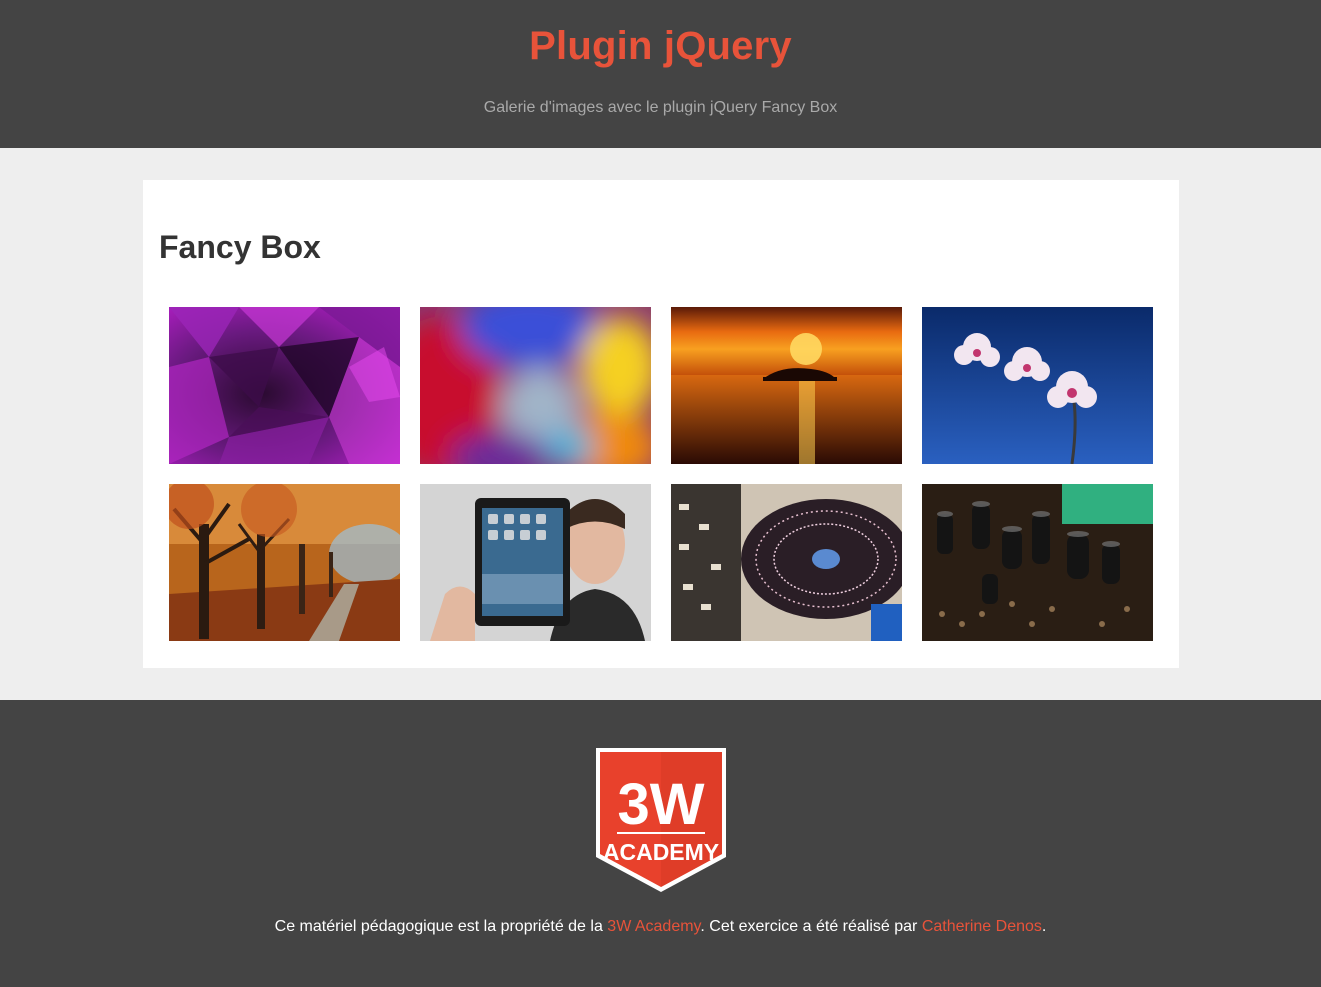 This screenshot has width=1321, height=987. I want to click on tablet-image, so click(535, 562).